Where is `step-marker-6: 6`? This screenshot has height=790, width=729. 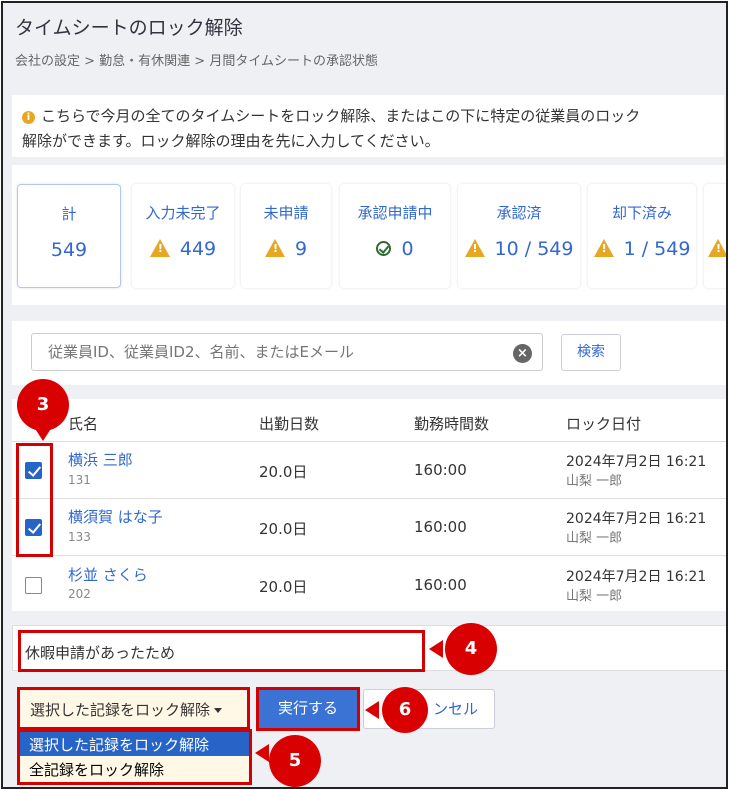 step-marker-6: 6 is located at coordinates (405, 710).